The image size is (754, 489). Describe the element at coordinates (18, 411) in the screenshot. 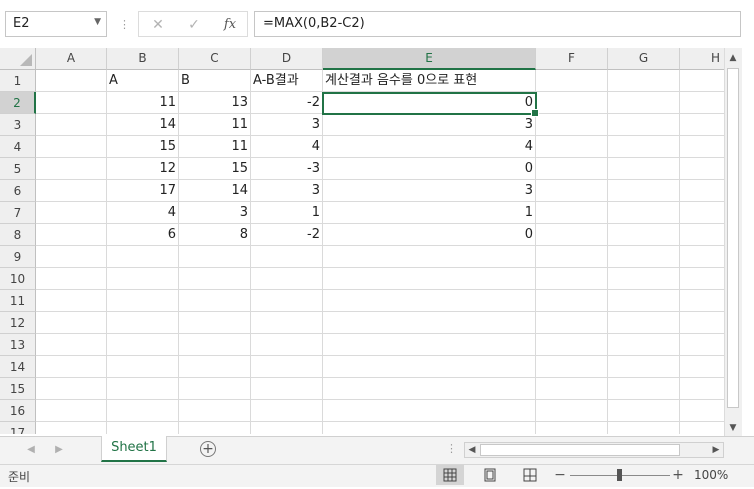

I see `row-header-16: 16` at that location.